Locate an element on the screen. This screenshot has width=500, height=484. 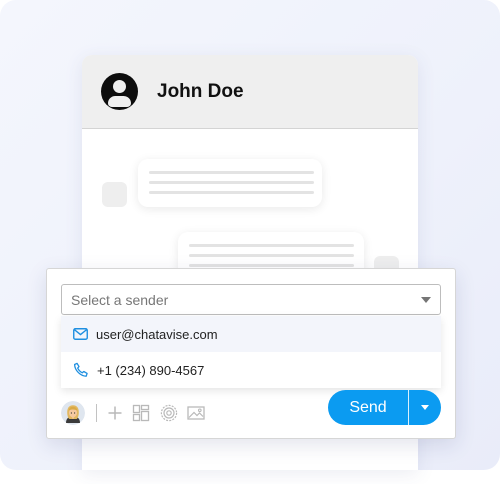
phone-icon is located at coordinates (80, 369).